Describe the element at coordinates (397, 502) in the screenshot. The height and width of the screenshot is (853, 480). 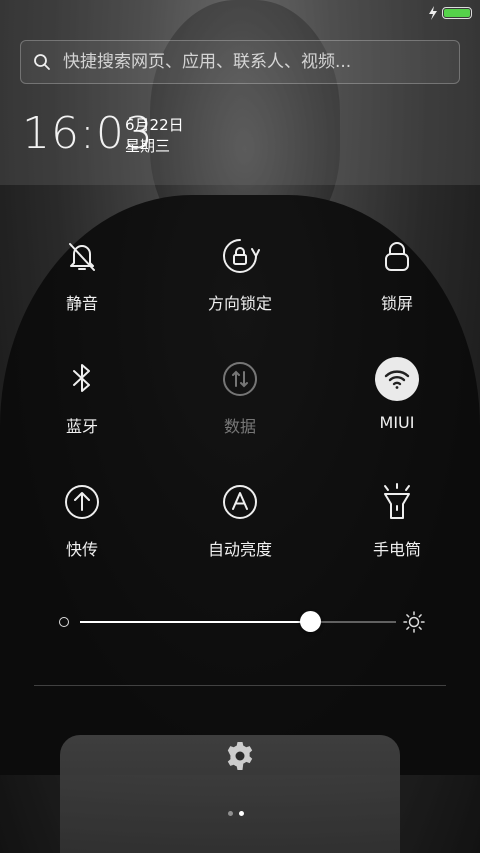
I see `flashlight-icon` at that location.